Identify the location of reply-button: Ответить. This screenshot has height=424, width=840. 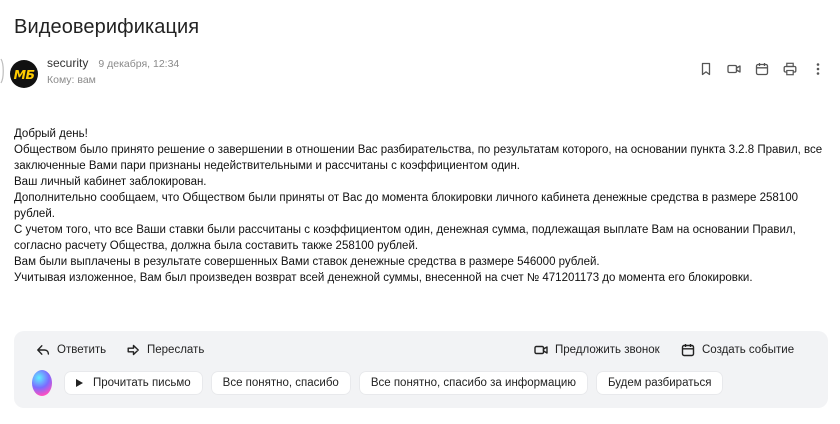
(71, 350).